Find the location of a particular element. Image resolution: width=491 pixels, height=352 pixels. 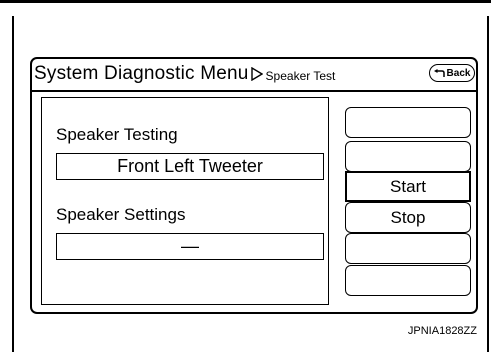

back-label: Back is located at coordinates (458, 73).